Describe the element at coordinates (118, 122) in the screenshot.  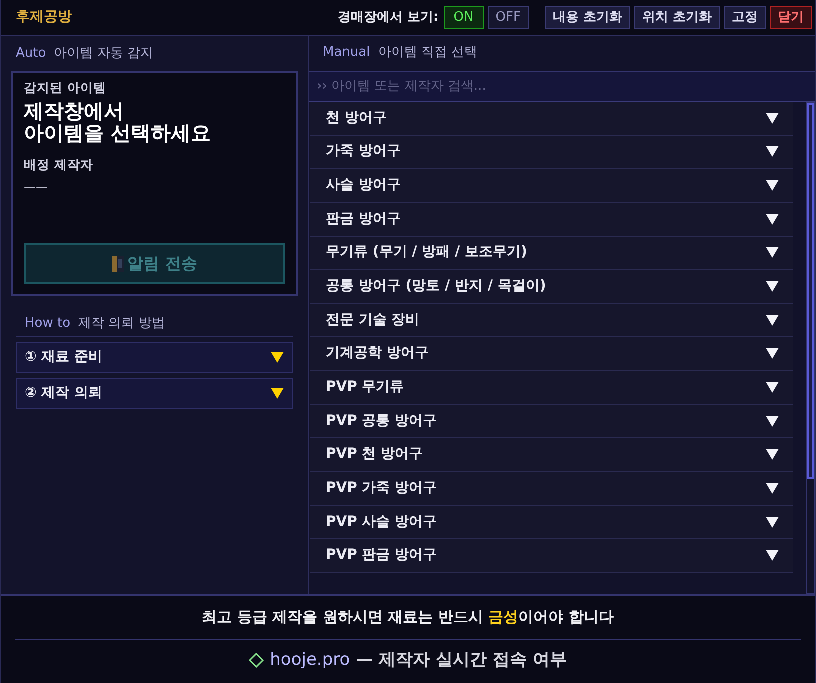
I see `detected-value: 제작창에서 아이템을 선택하세요` at that location.